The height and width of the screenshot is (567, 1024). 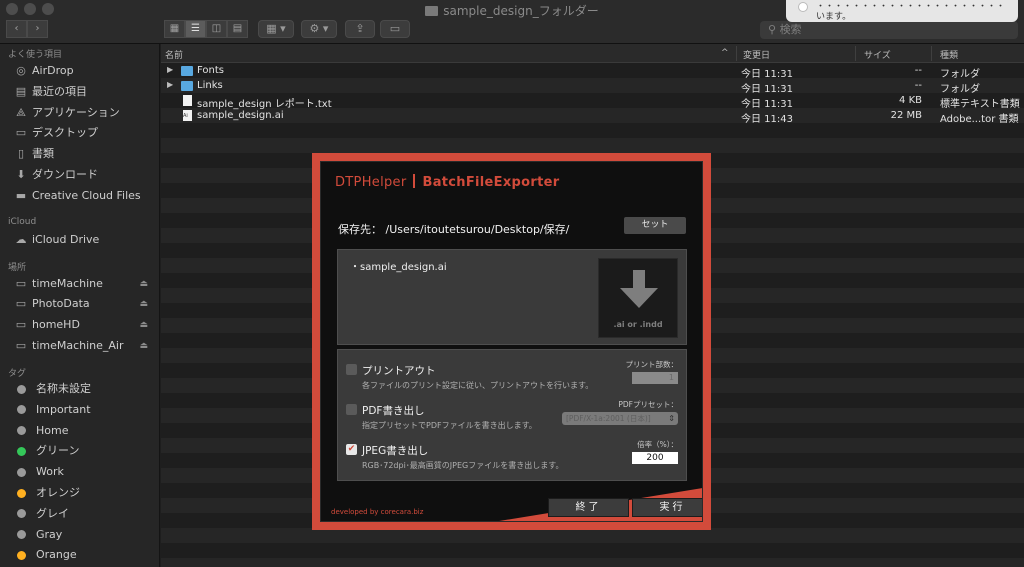 What do you see at coordinates (216, 29) in the screenshot?
I see `column-view-button: ◫` at bounding box center [216, 29].